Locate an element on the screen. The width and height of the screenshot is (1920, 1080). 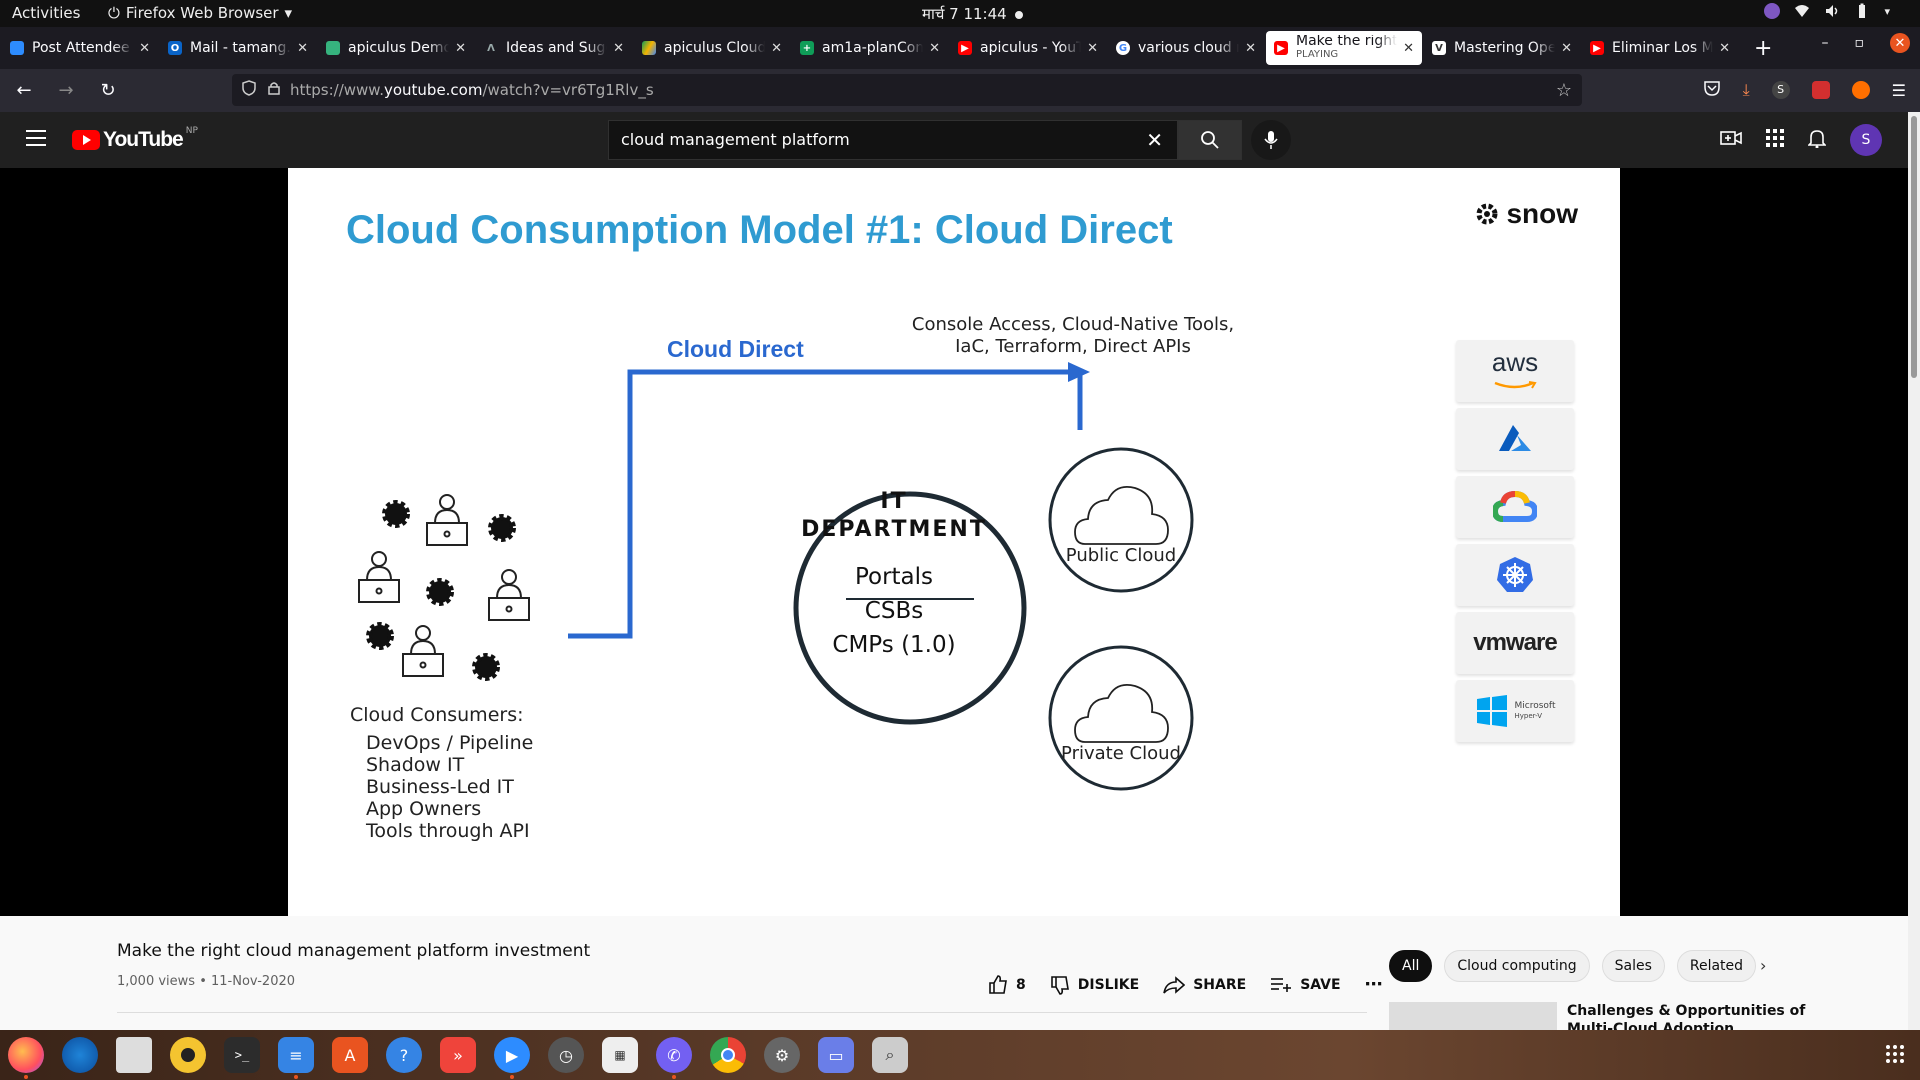
tab-various-cloud: Gvarious cloud m ✕ is located at coordinates (1186, 48).